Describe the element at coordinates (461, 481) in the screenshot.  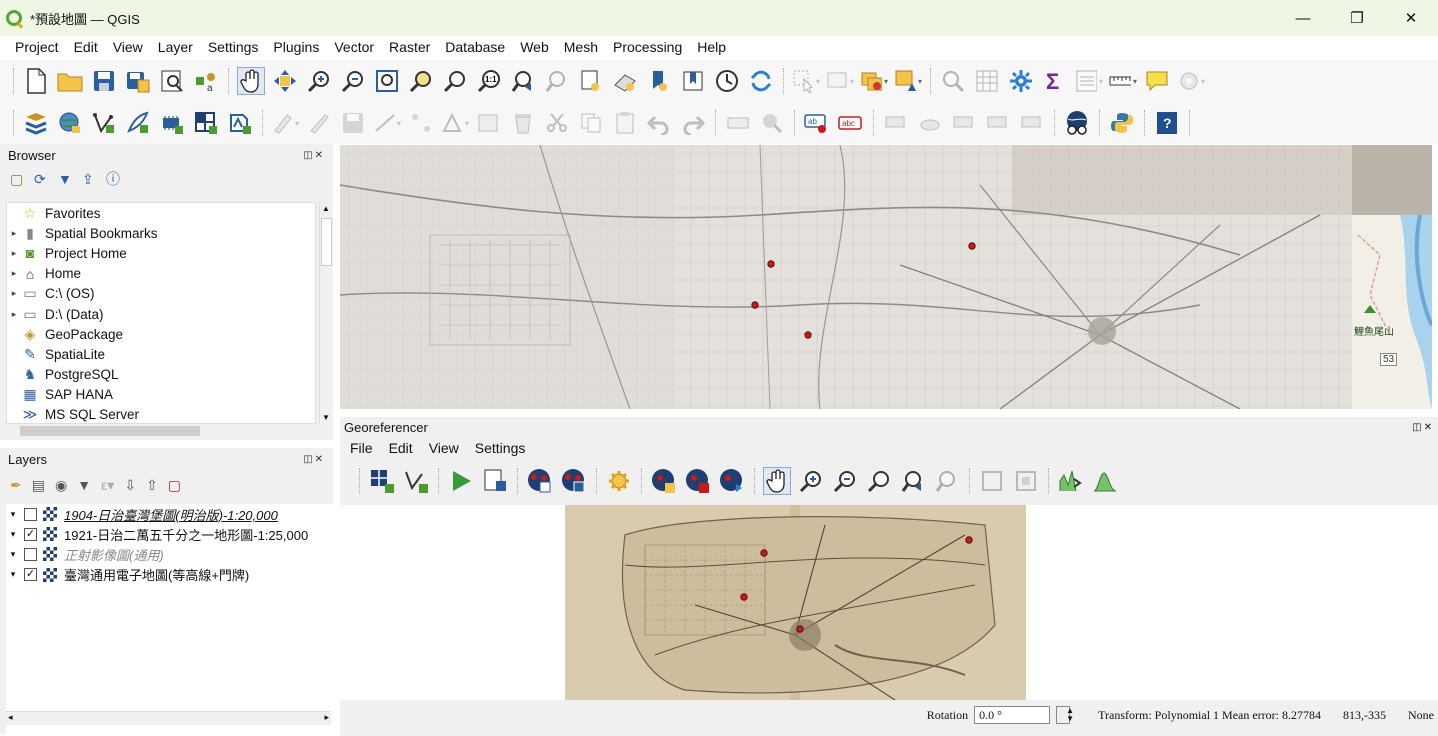
I see `start-georeferencing-icon` at that location.